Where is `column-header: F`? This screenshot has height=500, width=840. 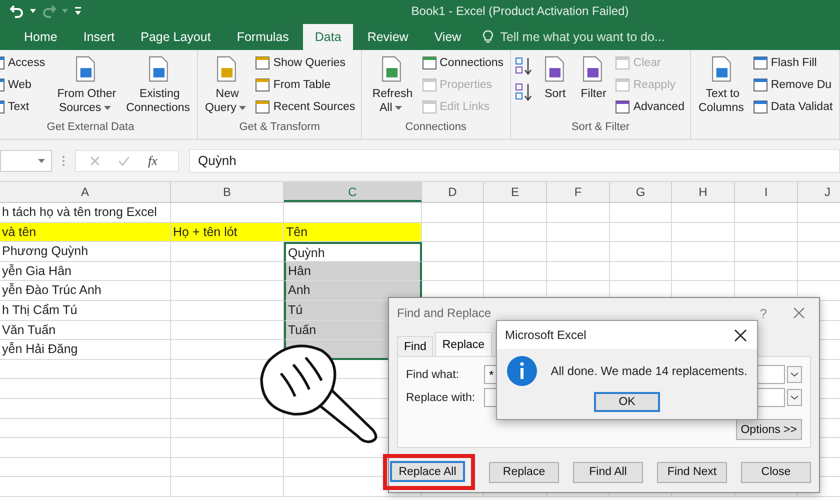 column-header: F is located at coordinates (578, 192).